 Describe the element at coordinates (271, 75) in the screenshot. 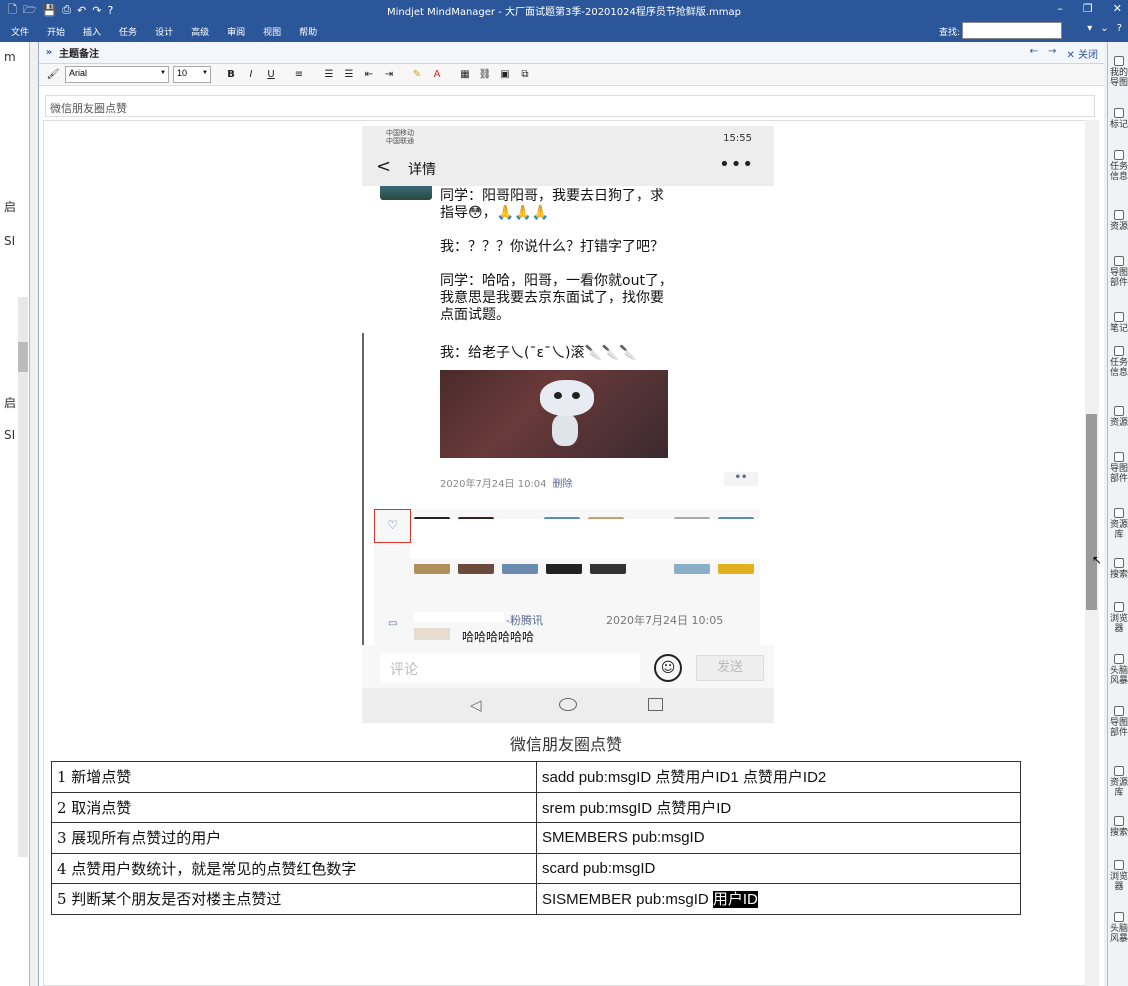

I see `underline-icon: U` at that location.